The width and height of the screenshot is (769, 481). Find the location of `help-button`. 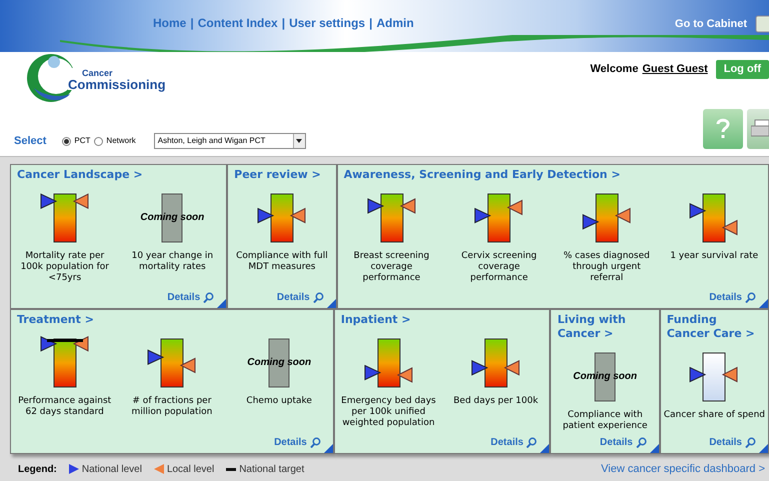

help-button is located at coordinates (723, 129).